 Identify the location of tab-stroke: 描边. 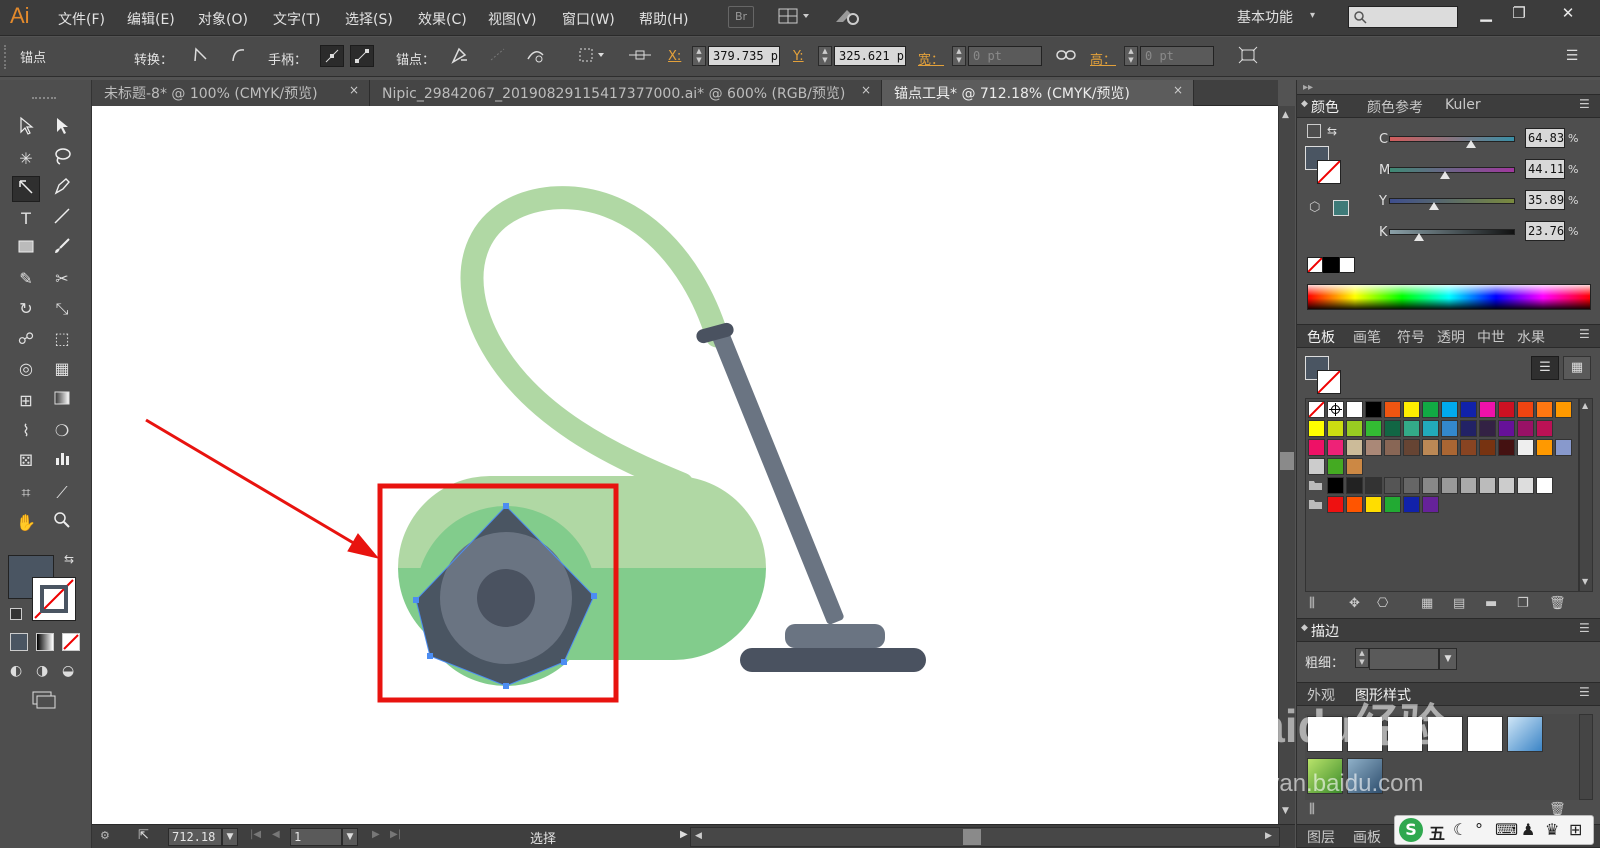
(1325, 631).